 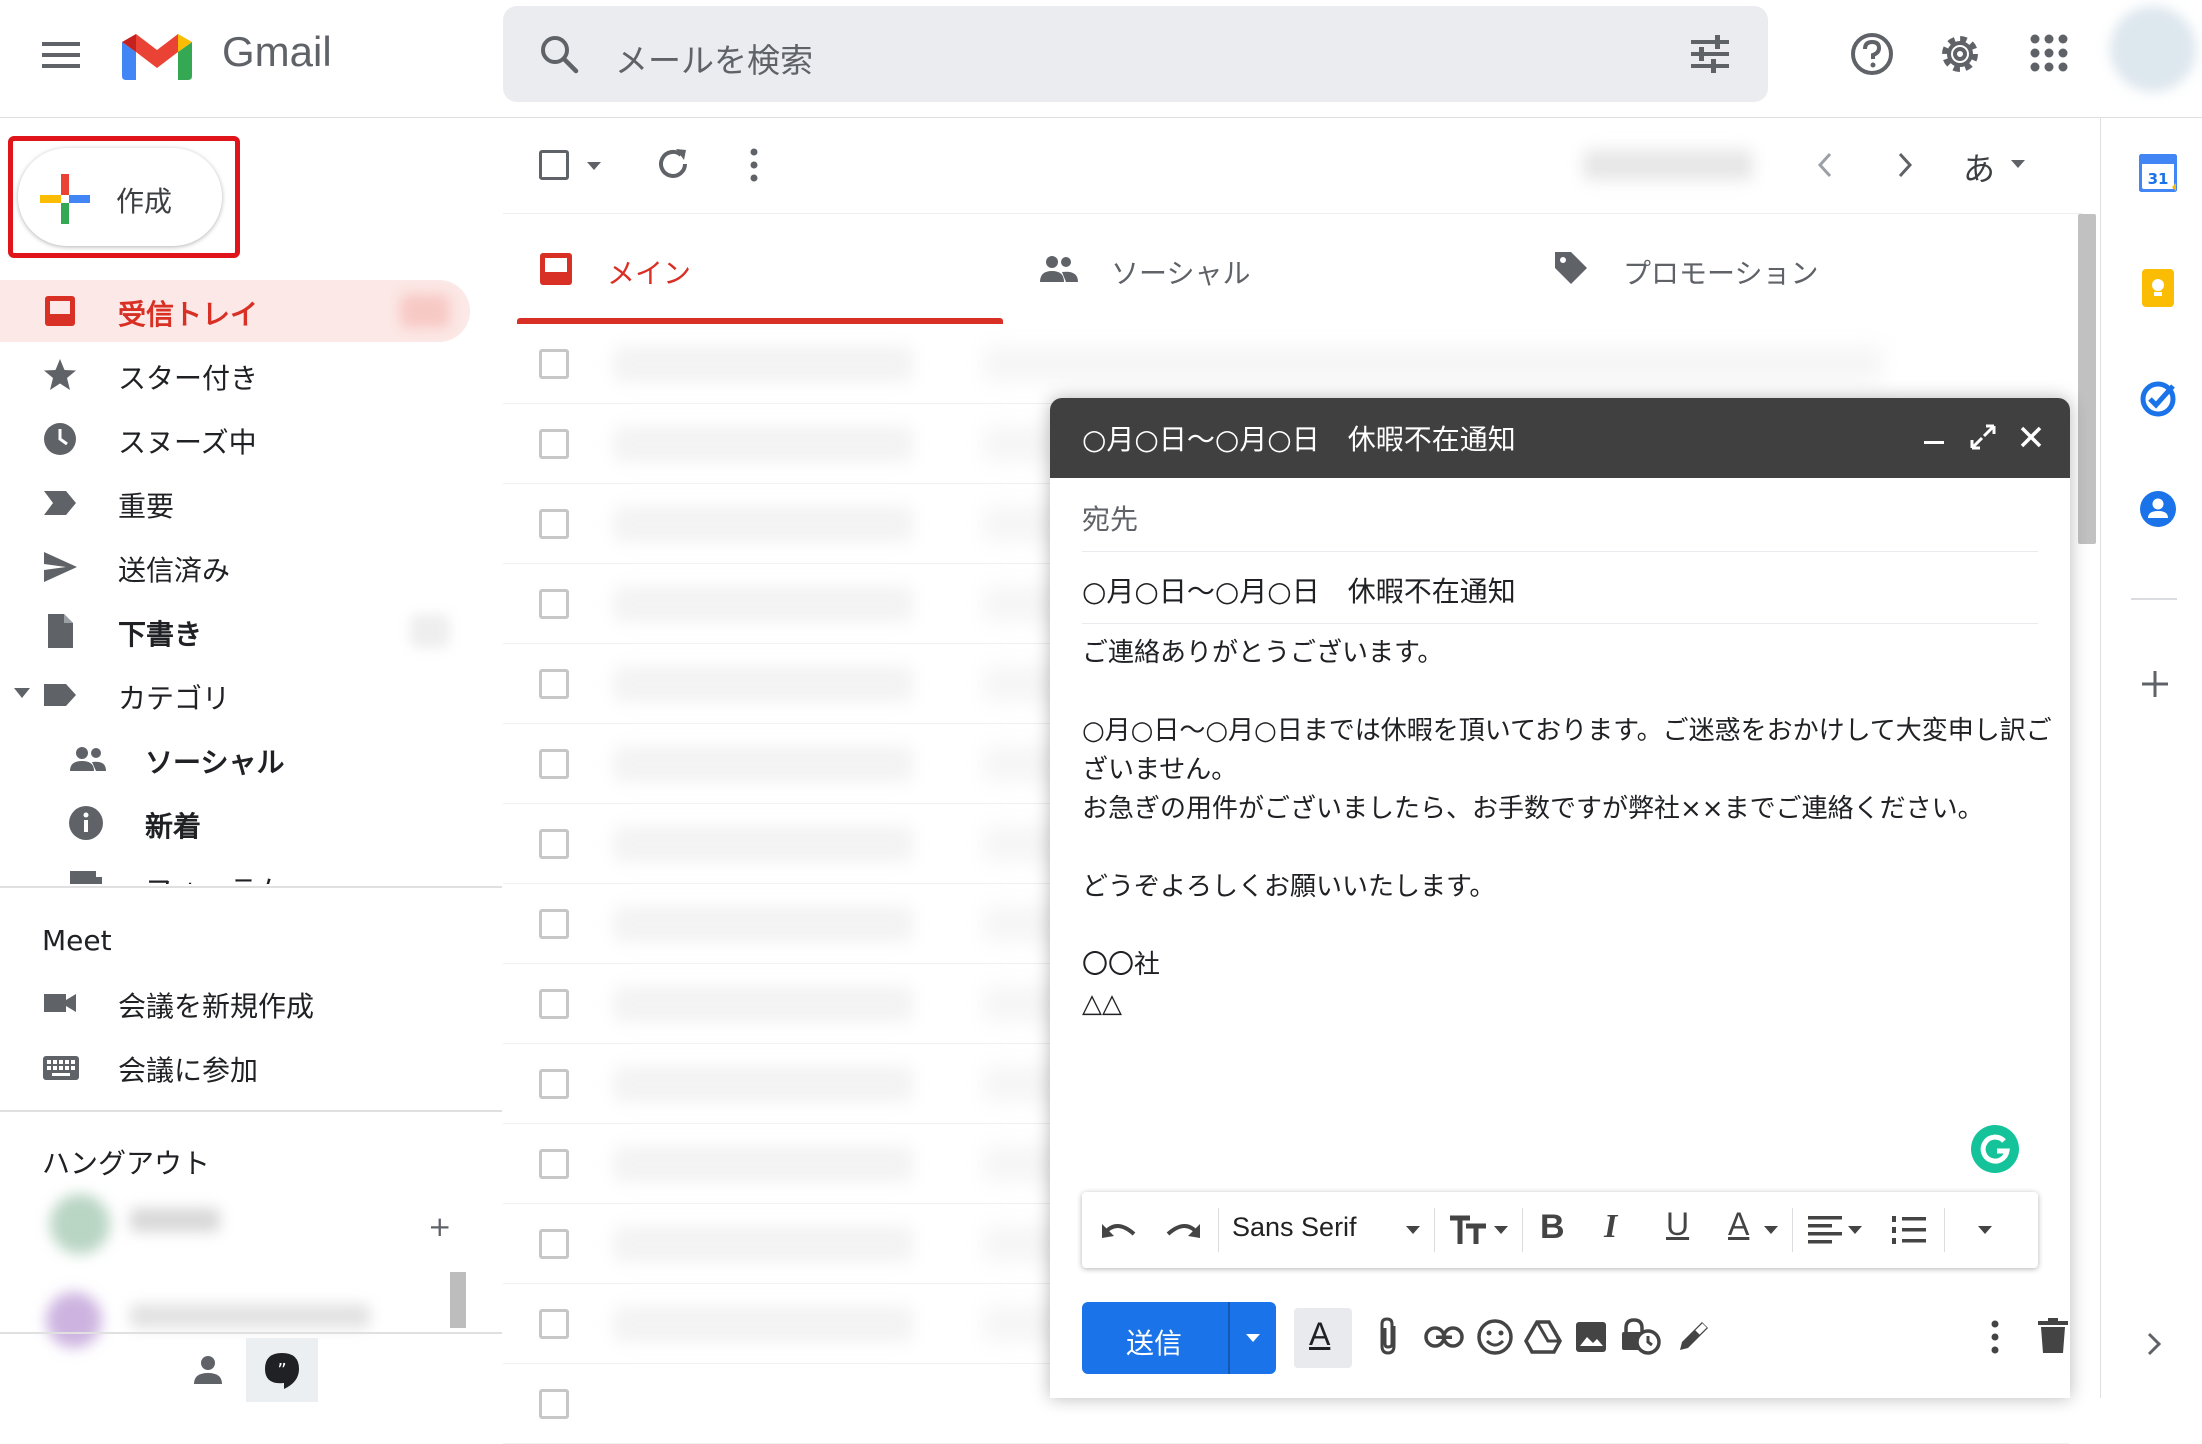 What do you see at coordinates (458, 1300) in the screenshot?
I see `sidebar-scrollbar` at bounding box center [458, 1300].